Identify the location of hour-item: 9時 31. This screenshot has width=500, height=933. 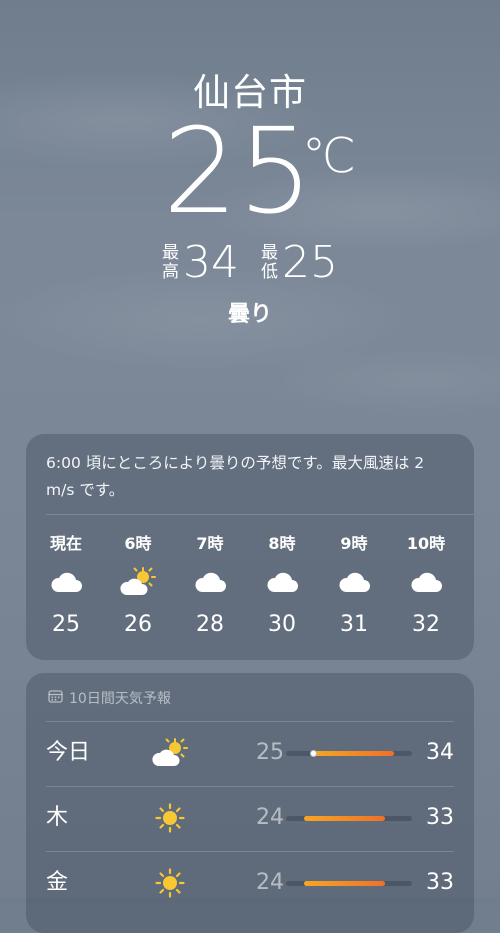
(354, 583).